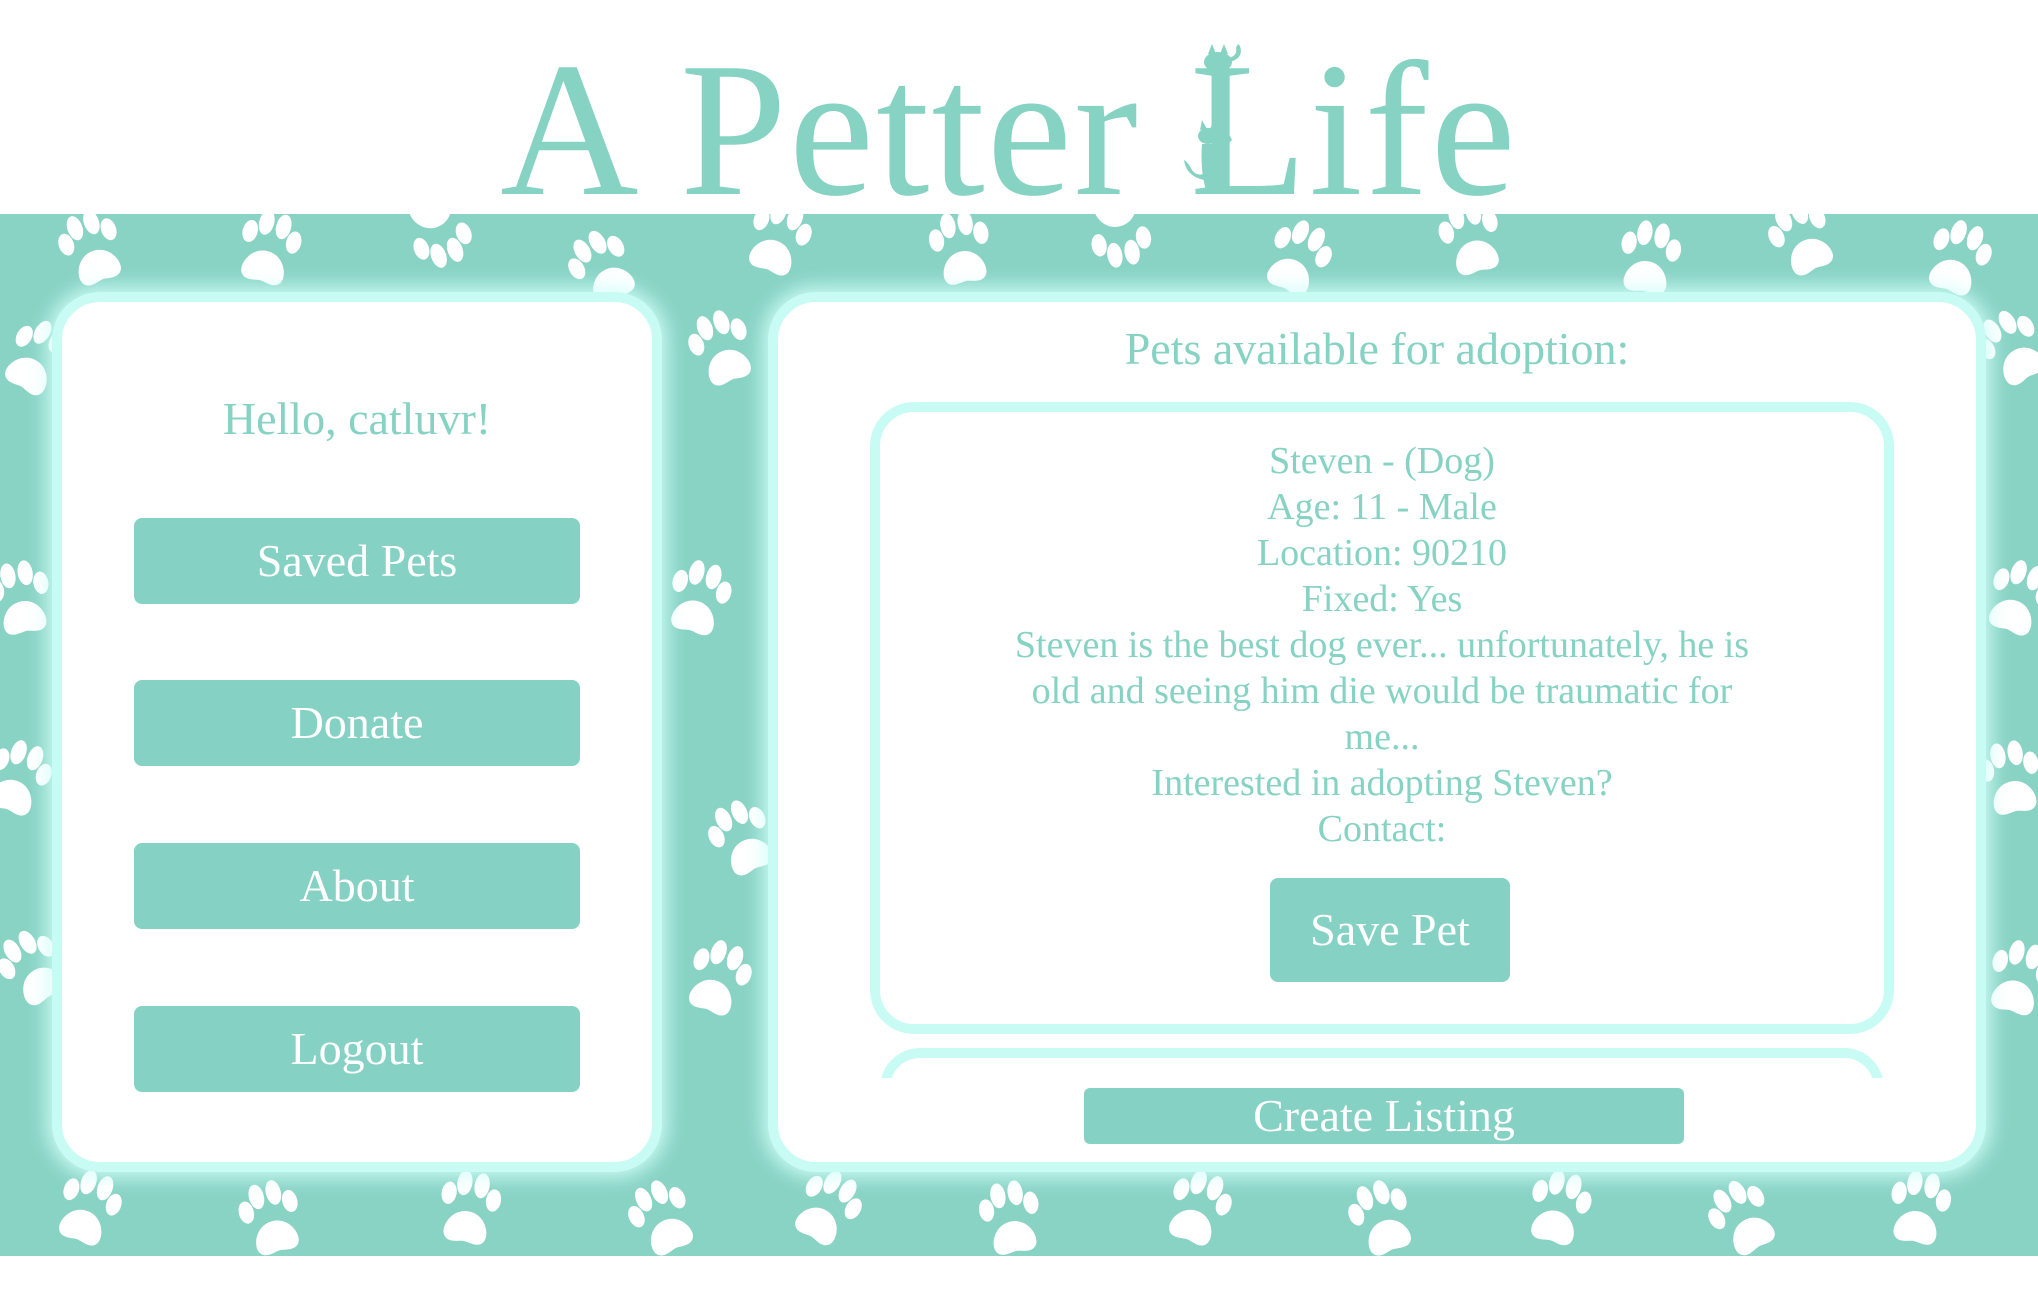 This screenshot has height=1314, width=2038. I want to click on pet-name: Steven - (Dog), so click(1382, 461).